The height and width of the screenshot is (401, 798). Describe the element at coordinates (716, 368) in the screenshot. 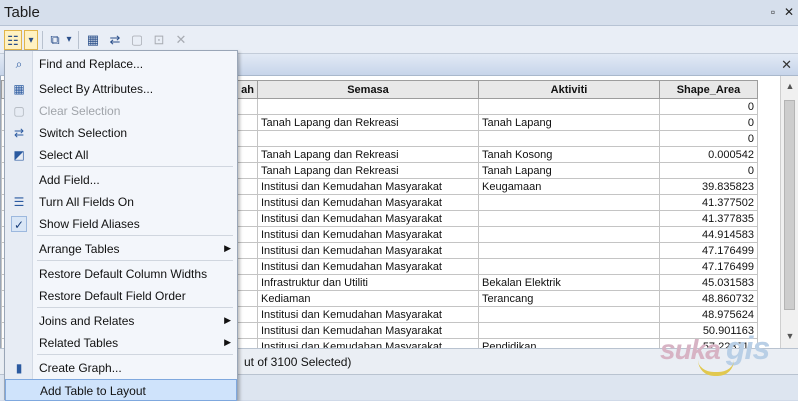

I see `logo-swoosh` at that location.